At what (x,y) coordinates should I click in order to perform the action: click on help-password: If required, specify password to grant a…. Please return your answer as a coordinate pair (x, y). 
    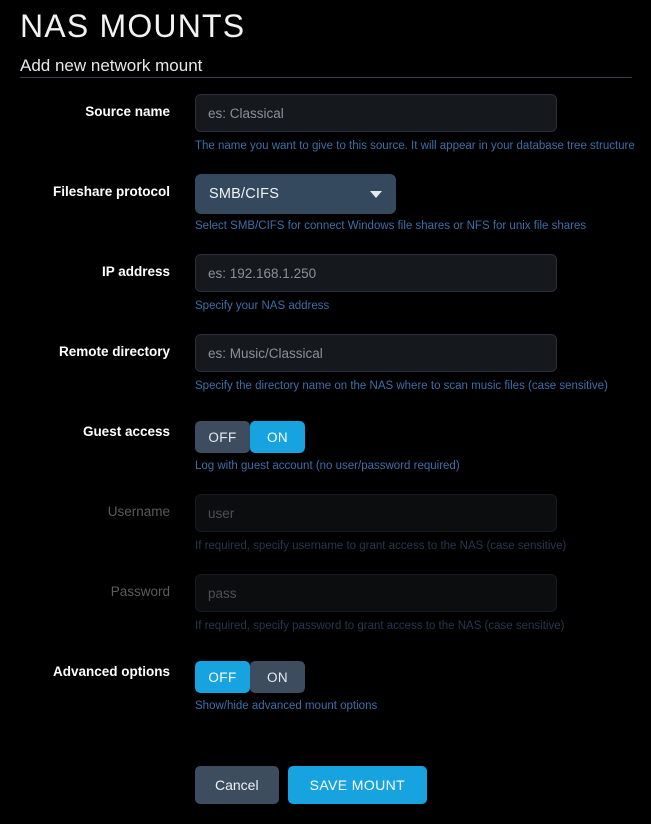
    Looking at the image, I should click on (380, 626).